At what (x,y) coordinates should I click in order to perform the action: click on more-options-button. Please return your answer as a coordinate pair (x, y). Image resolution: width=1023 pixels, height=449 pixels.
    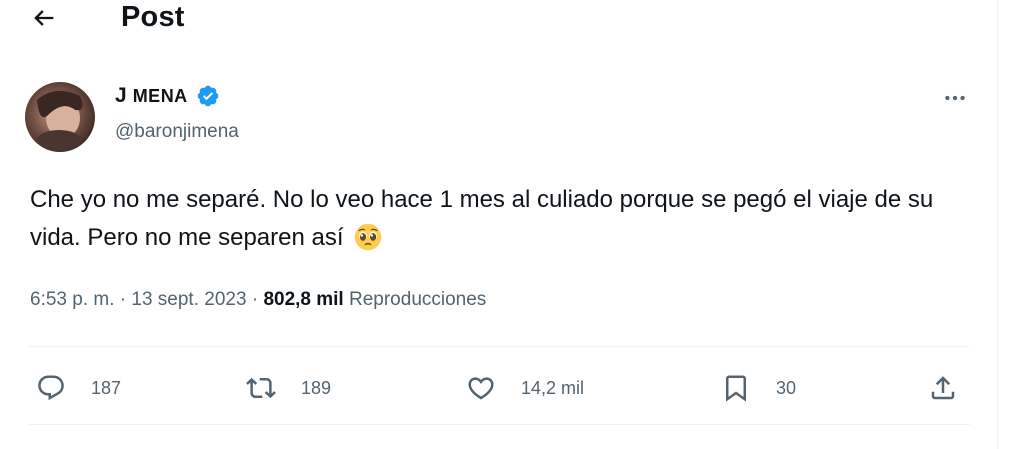
    Looking at the image, I should click on (955, 98).